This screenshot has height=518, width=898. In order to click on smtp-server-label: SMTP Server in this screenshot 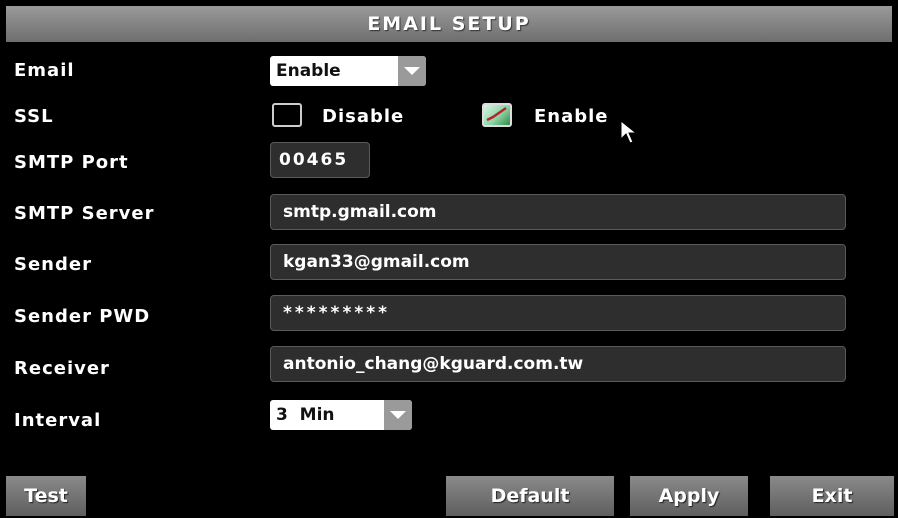, I will do `click(84, 213)`.